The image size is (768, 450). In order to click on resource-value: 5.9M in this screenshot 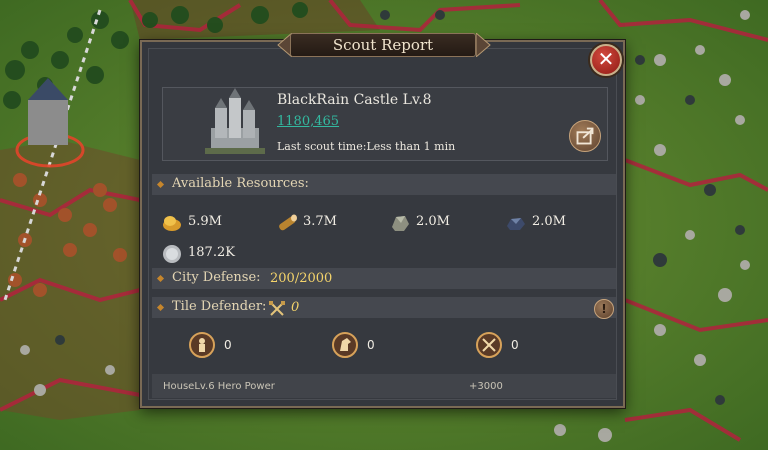, I will do `click(205, 221)`.